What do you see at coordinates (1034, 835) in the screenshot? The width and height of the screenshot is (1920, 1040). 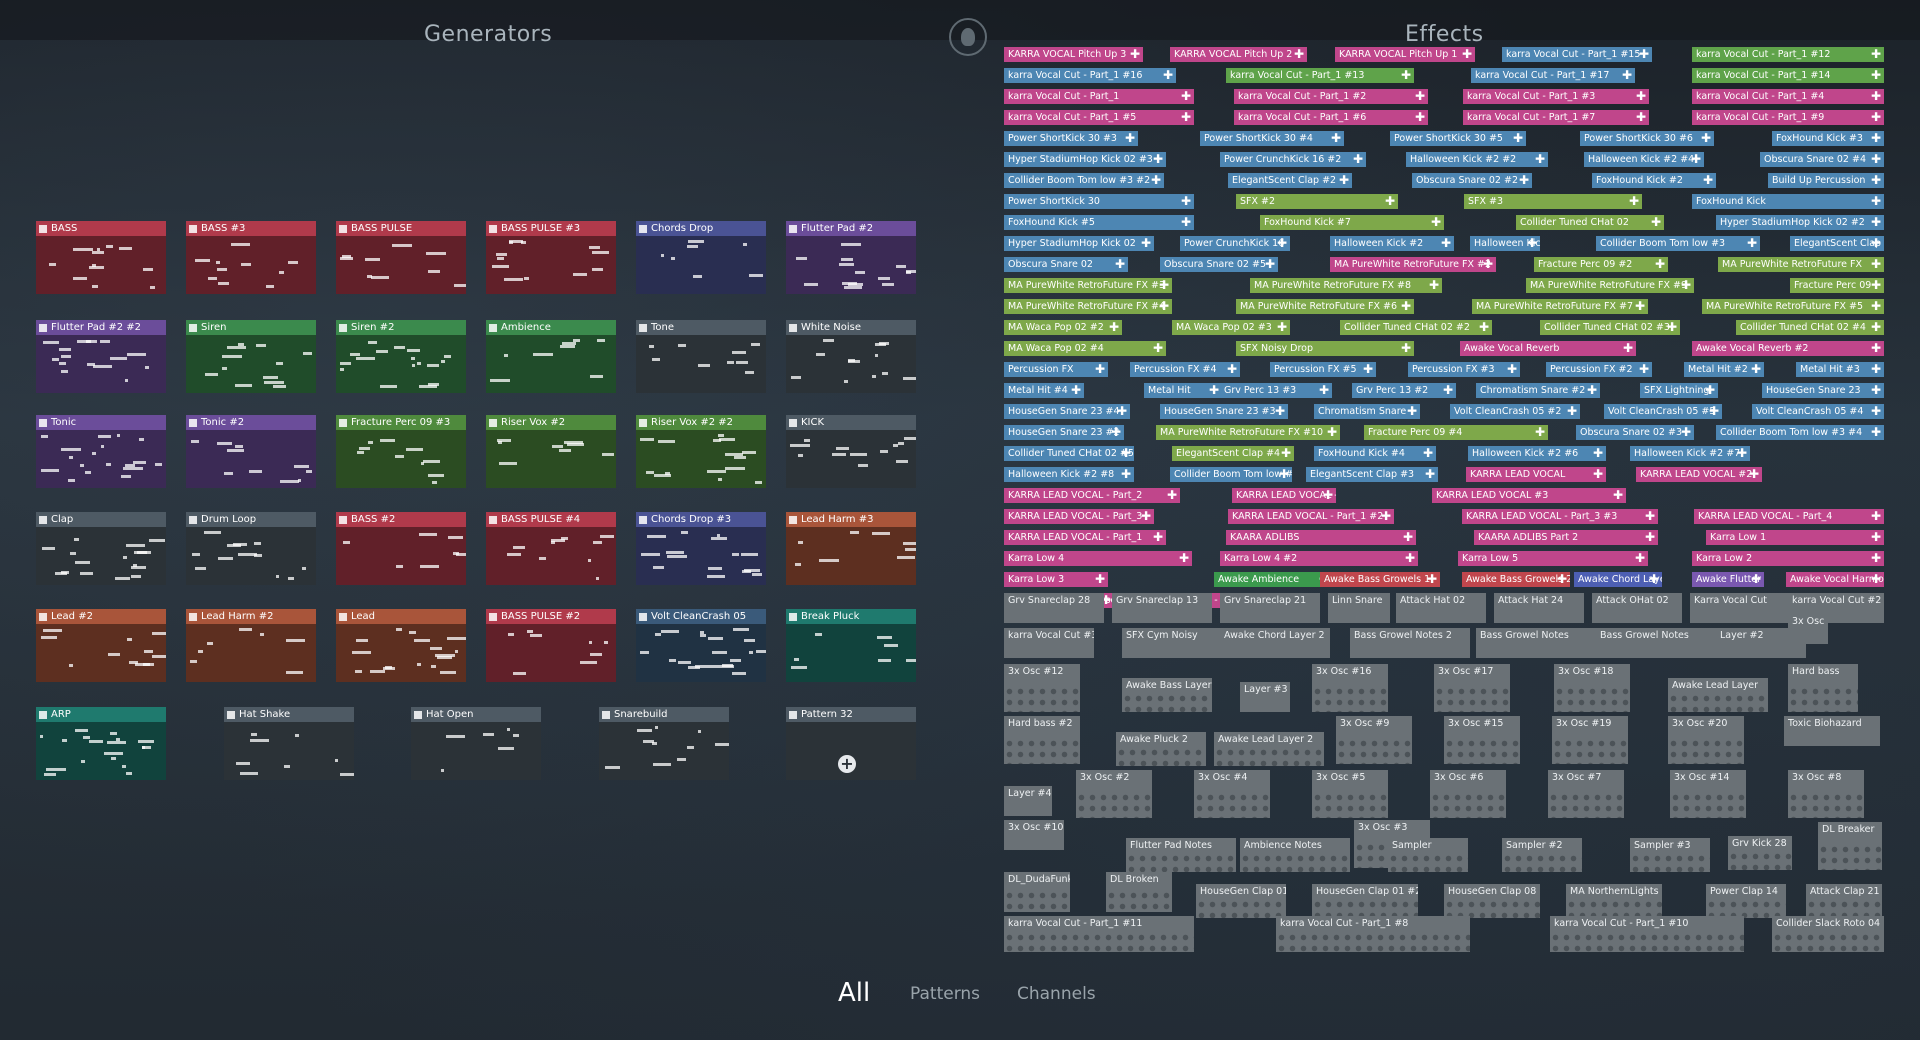 I see `instrument-block: 3x Osc #10` at bounding box center [1034, 835].